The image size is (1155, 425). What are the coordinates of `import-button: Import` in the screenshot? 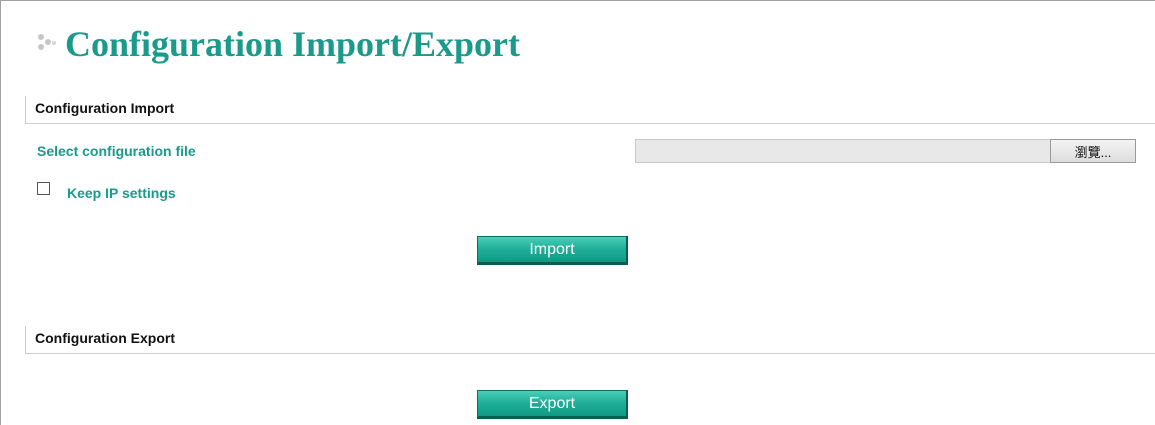 It's located at (552, 250).